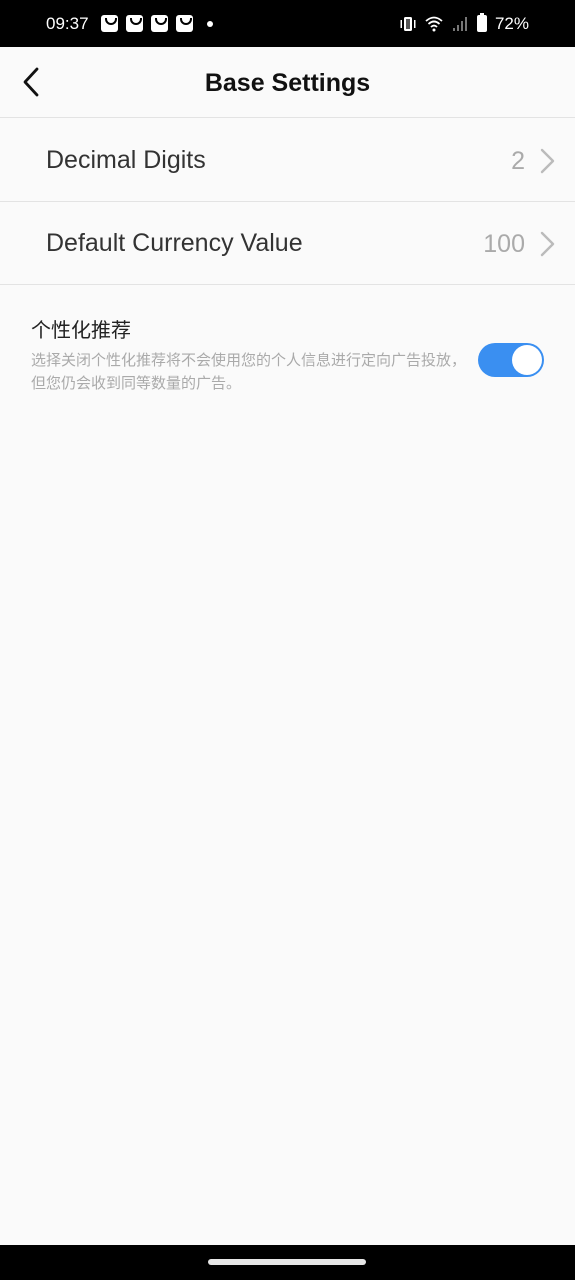  What do you see at coordinates (408, 23) in the screenshot?
I see `vibrate-icon` at bounding box center [408, 23].